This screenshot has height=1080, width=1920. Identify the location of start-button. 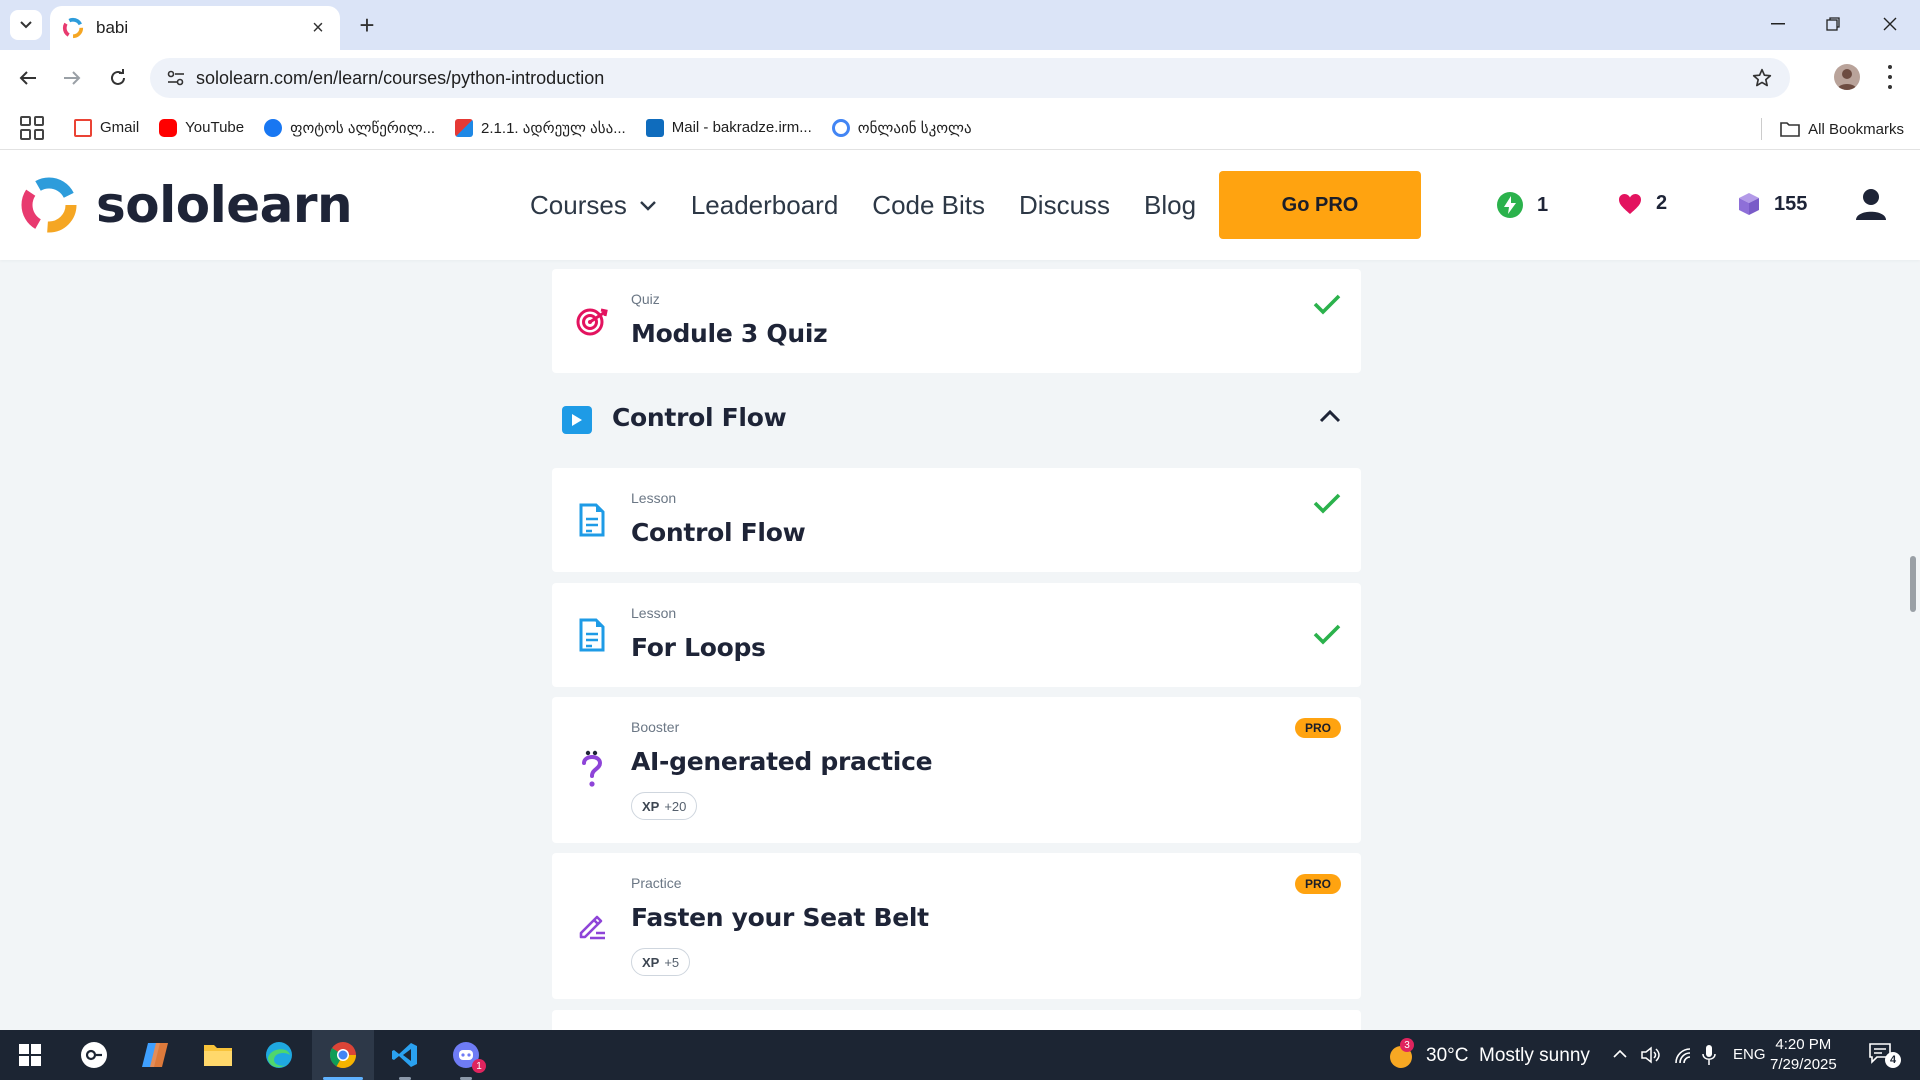
(30, 1055).